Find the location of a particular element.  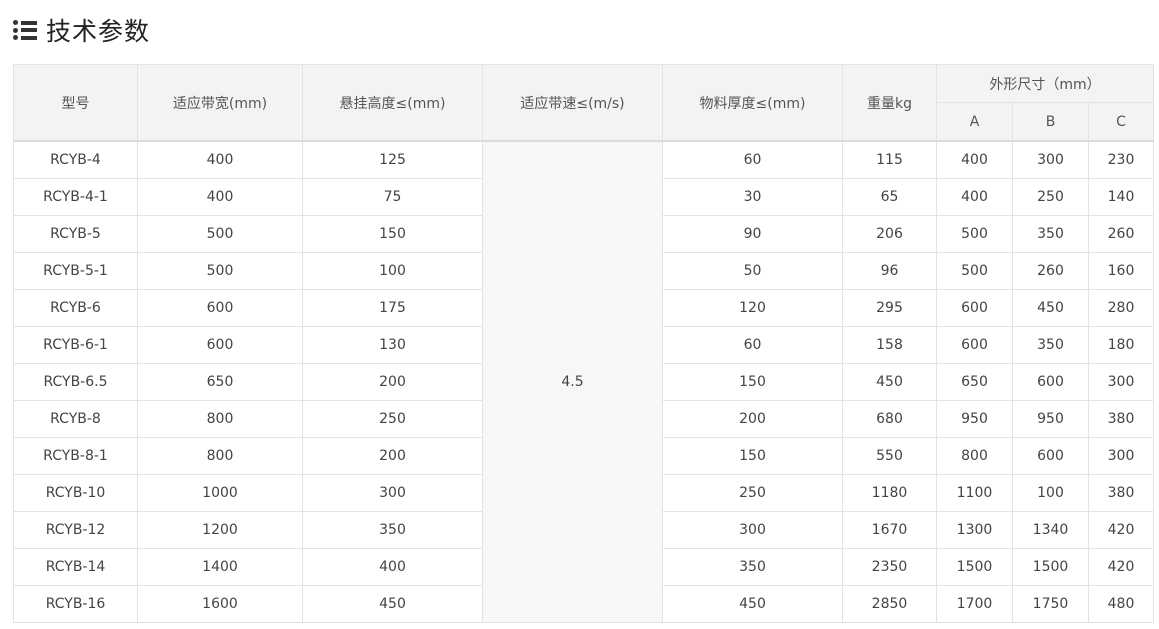

cell-belt-width: 1600 is located at coordinates (220, 604).